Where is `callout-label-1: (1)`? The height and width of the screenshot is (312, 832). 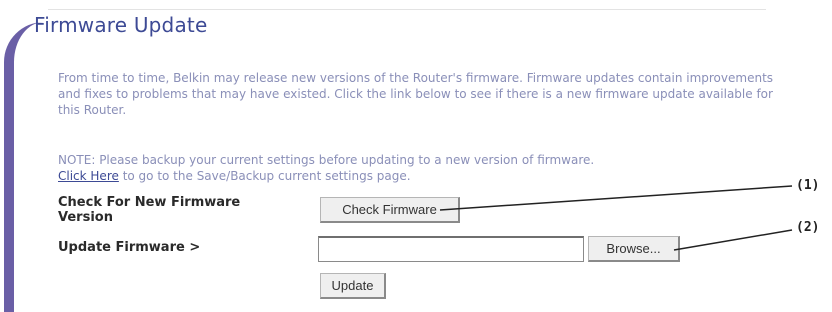
callout-label-1: (1) is located at coordinates (808, 185).